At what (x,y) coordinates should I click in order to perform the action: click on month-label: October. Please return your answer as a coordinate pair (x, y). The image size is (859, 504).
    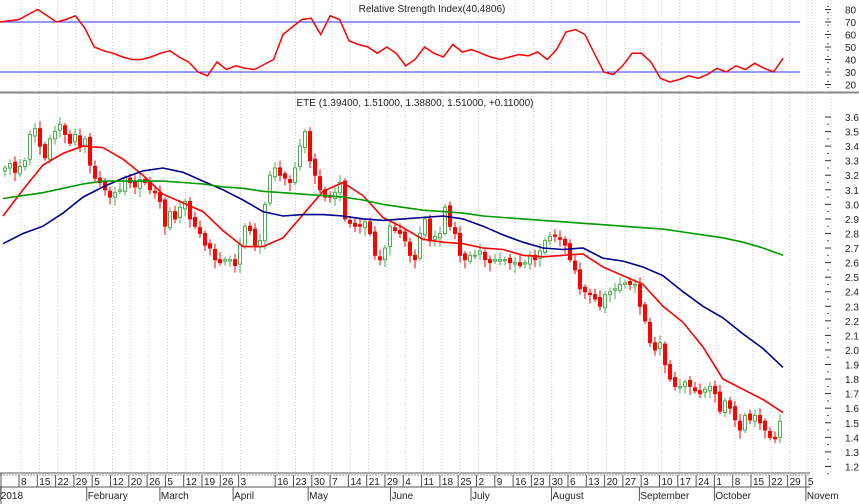
    Looking at the image, I should click on (733, 496).